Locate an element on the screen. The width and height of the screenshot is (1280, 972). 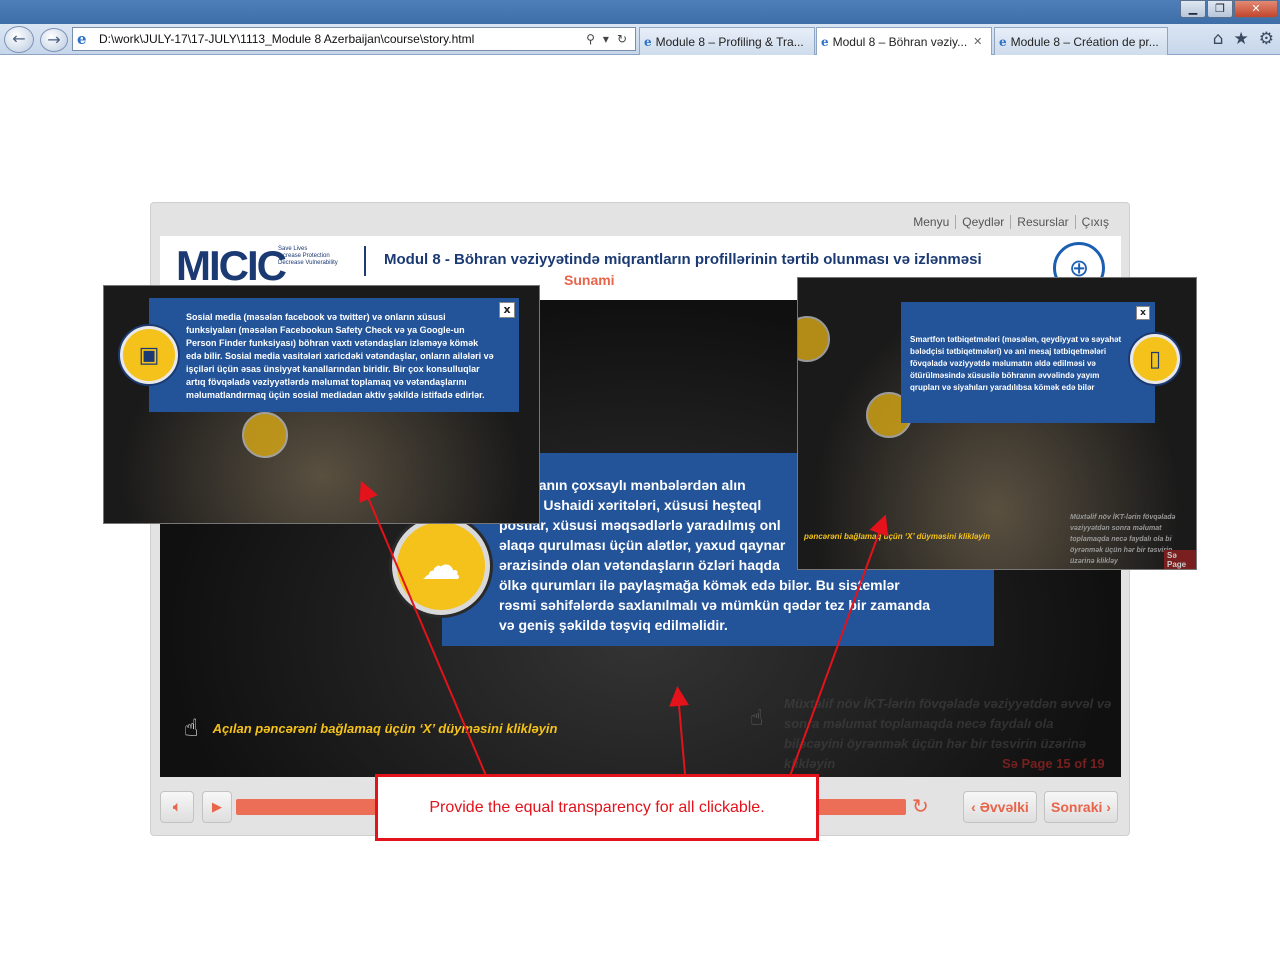
search-icon: ⚲ is located at coordinates (590, 39).